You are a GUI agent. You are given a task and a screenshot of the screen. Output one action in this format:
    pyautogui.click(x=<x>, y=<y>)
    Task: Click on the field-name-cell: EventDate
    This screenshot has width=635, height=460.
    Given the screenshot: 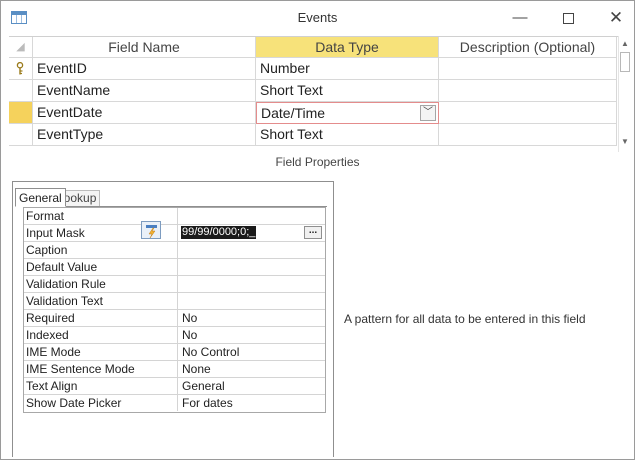 What is the action you would take?
    pyautogui.click(x=144, y=113)
    